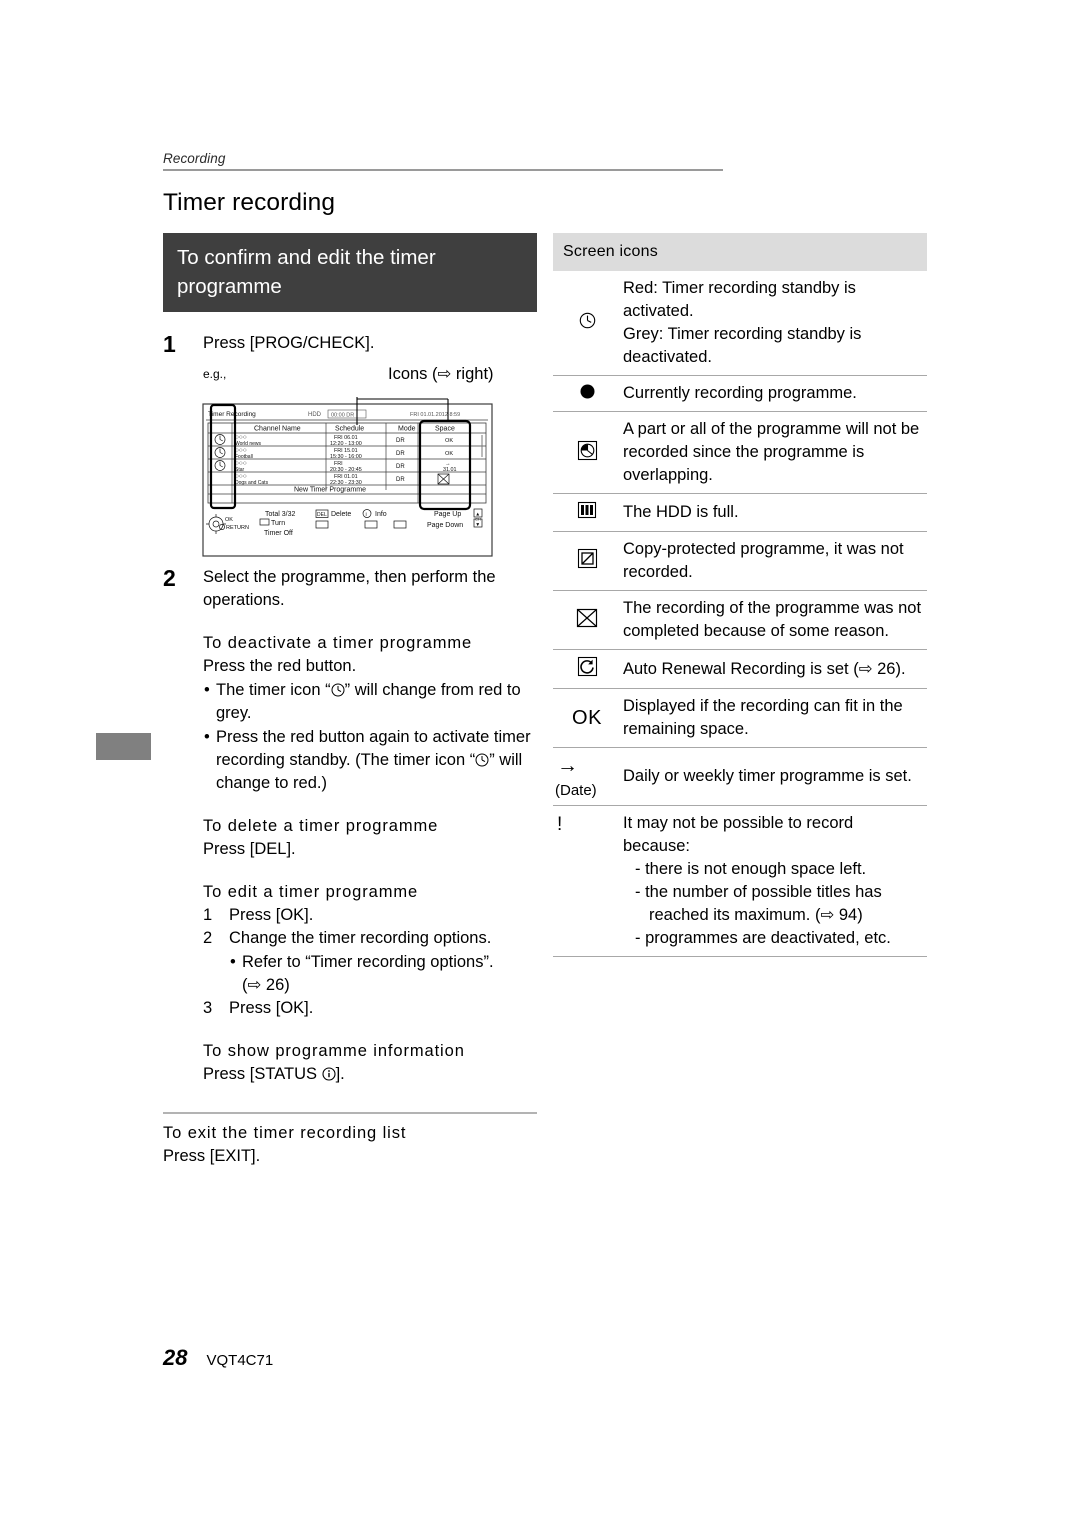 This screenshot has height=1526, width=1080. I want to click on delete-heading: To delete a timer programme, so click(321, 826).